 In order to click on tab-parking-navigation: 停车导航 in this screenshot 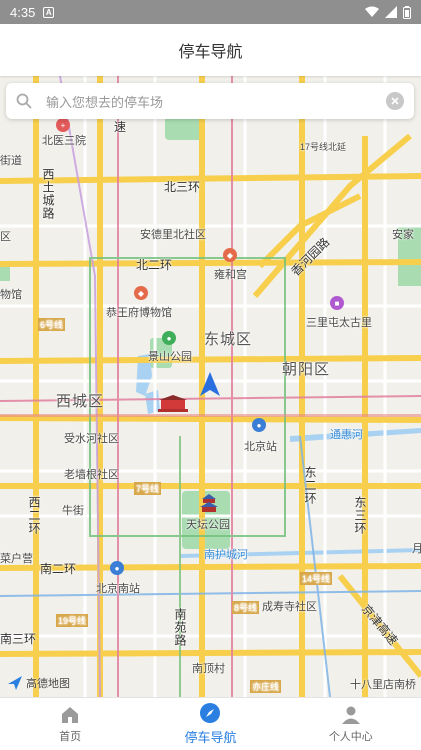, I will do `click(210, 724)`.